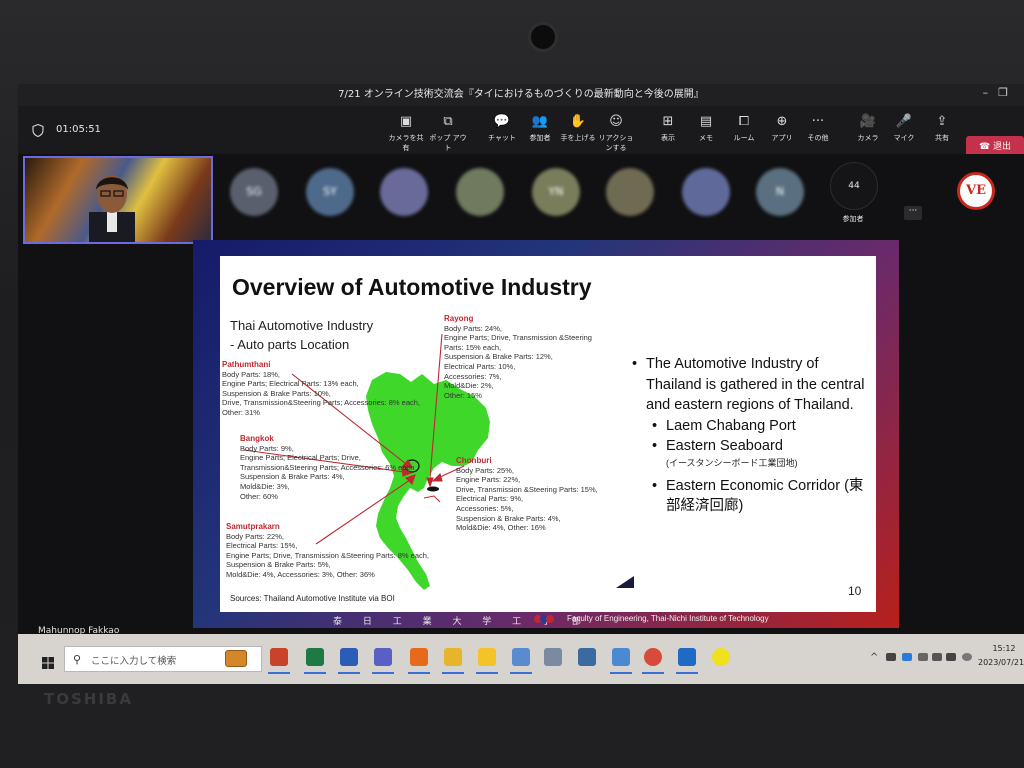 The height and width of the screenshot is (768, 1024). Describe the element at coordinates (1008, 92) in the screenshot. I see `restore-icon: ❐` at that location.